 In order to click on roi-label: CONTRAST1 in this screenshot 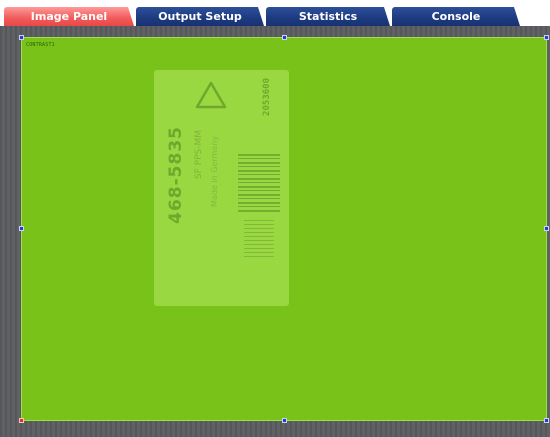, I will do `click(40, 45)`.